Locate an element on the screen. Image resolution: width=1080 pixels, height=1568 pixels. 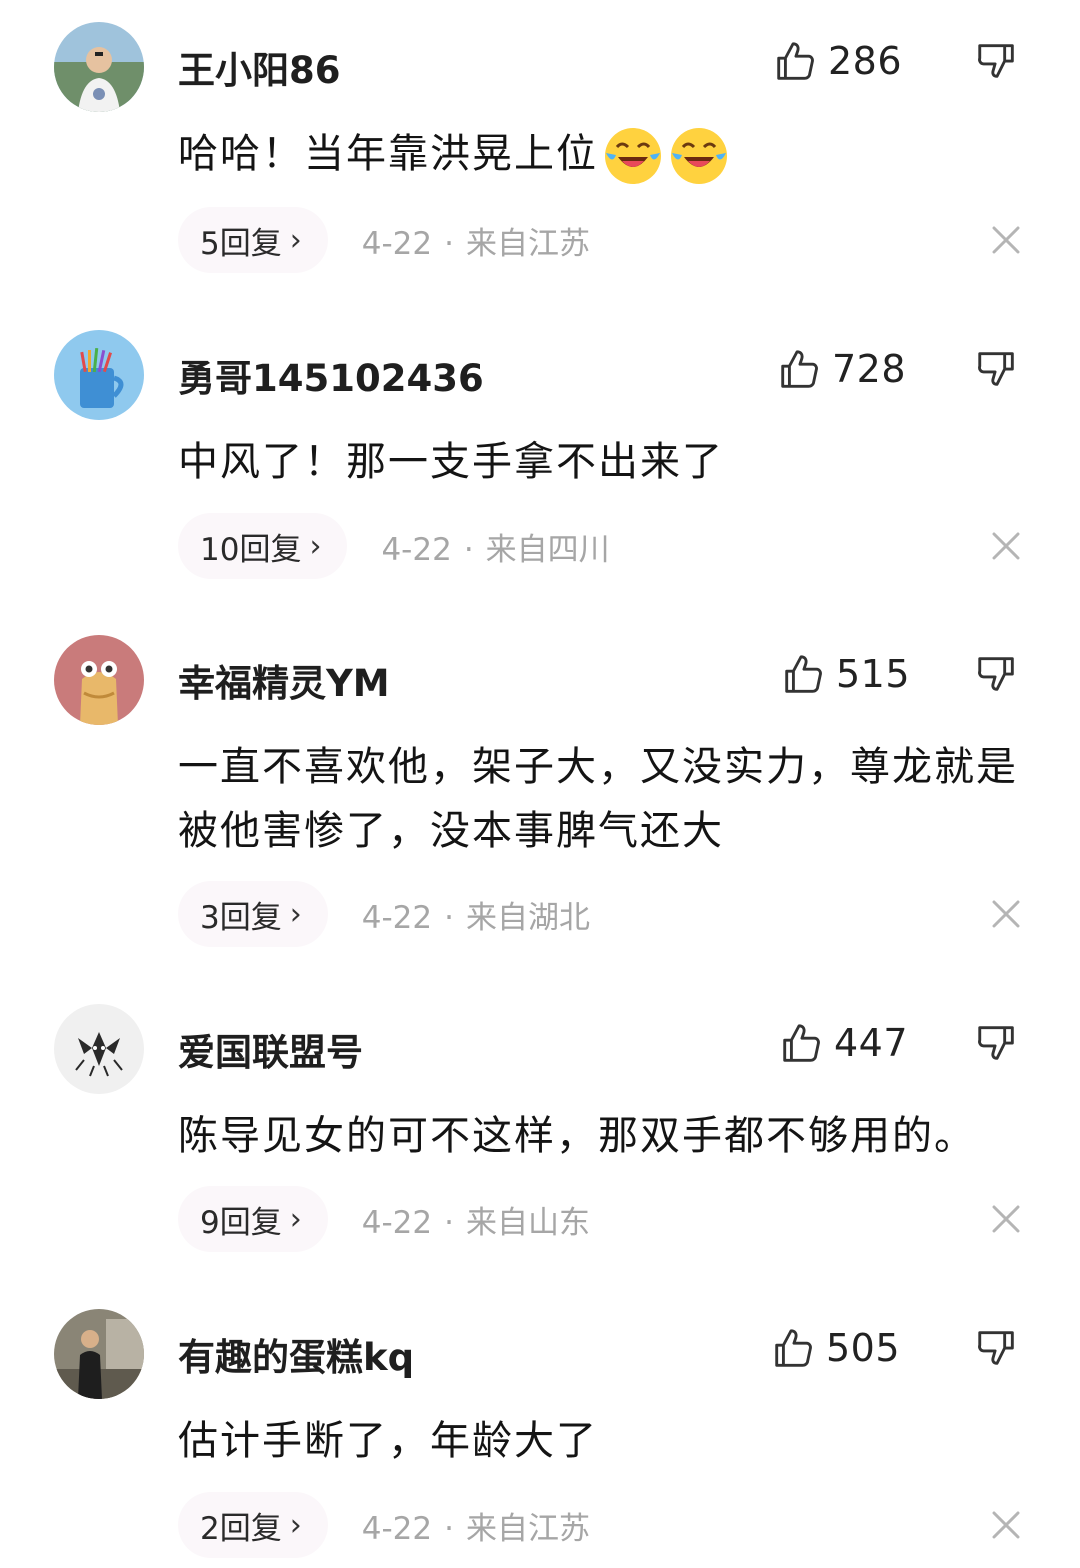
comment-date-location: 4-22 · 来自山东 is located at coordinates (476, 1219).